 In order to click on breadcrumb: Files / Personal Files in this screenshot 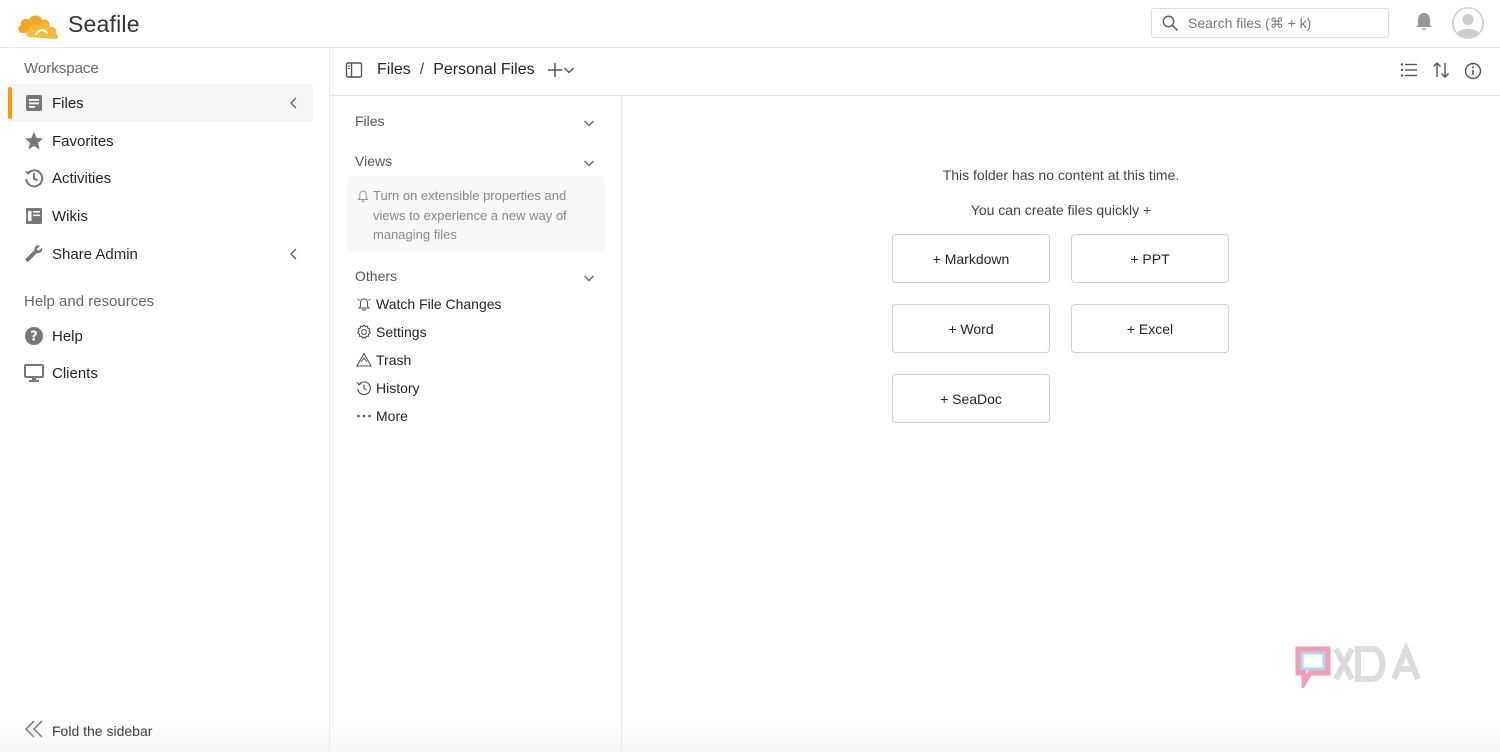, I will do `click(460, 70)`.